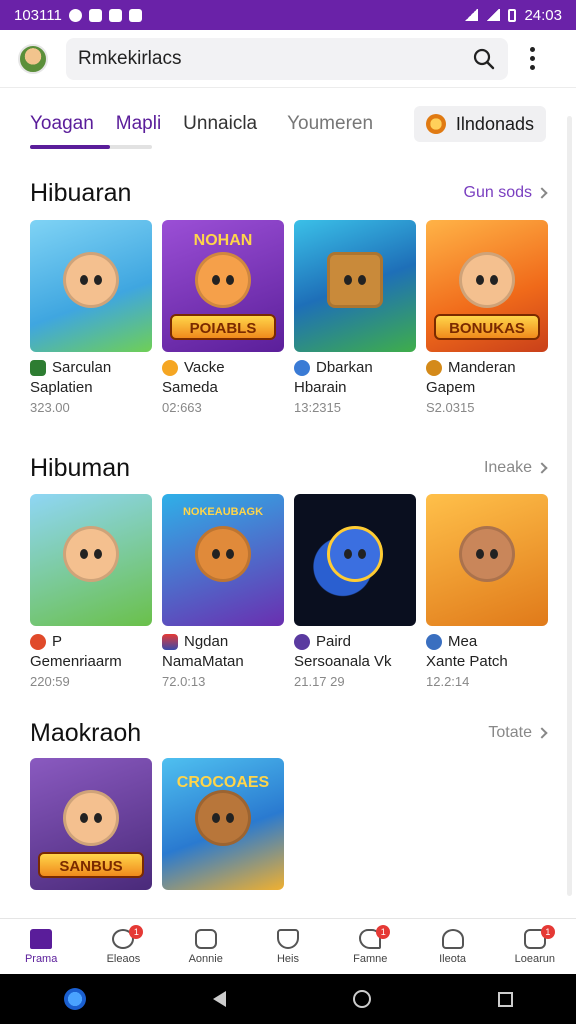 Image resolution: width=576 pixels, height=1024 pixels. I want to click on game-title: Ngdan, so click(206, 641).